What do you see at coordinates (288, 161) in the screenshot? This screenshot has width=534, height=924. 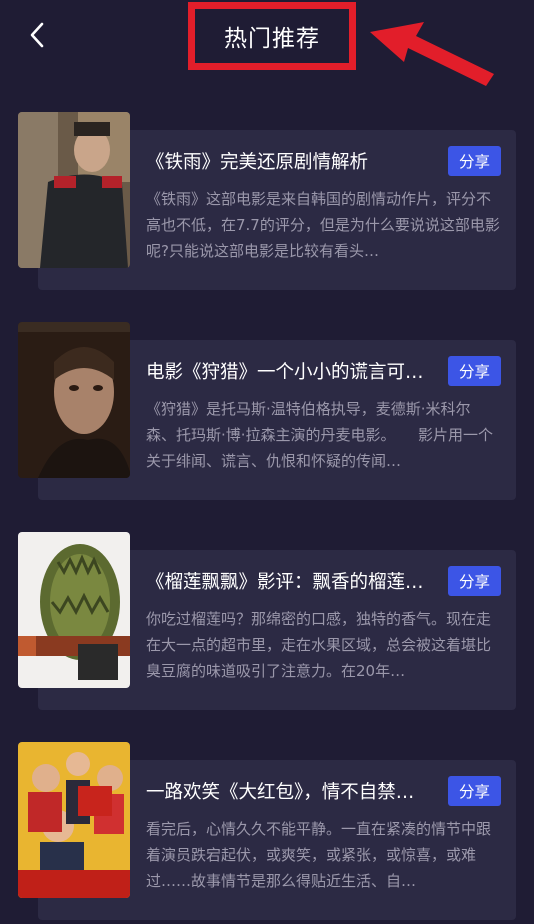 I see `article-title: 《铁雨》完美还原剧情解析` at bounding box center [288, 161].